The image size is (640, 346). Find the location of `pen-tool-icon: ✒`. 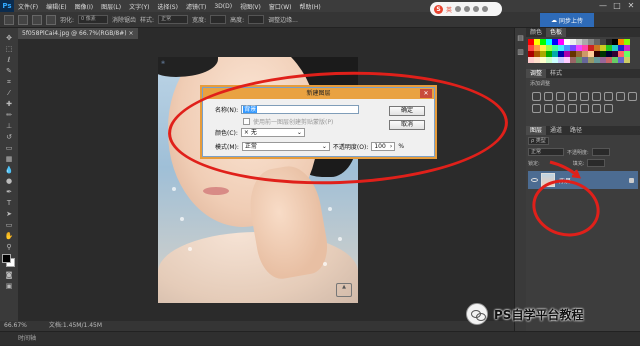

pen-tool-icon: ✒ is located at coordinates (9, 192).